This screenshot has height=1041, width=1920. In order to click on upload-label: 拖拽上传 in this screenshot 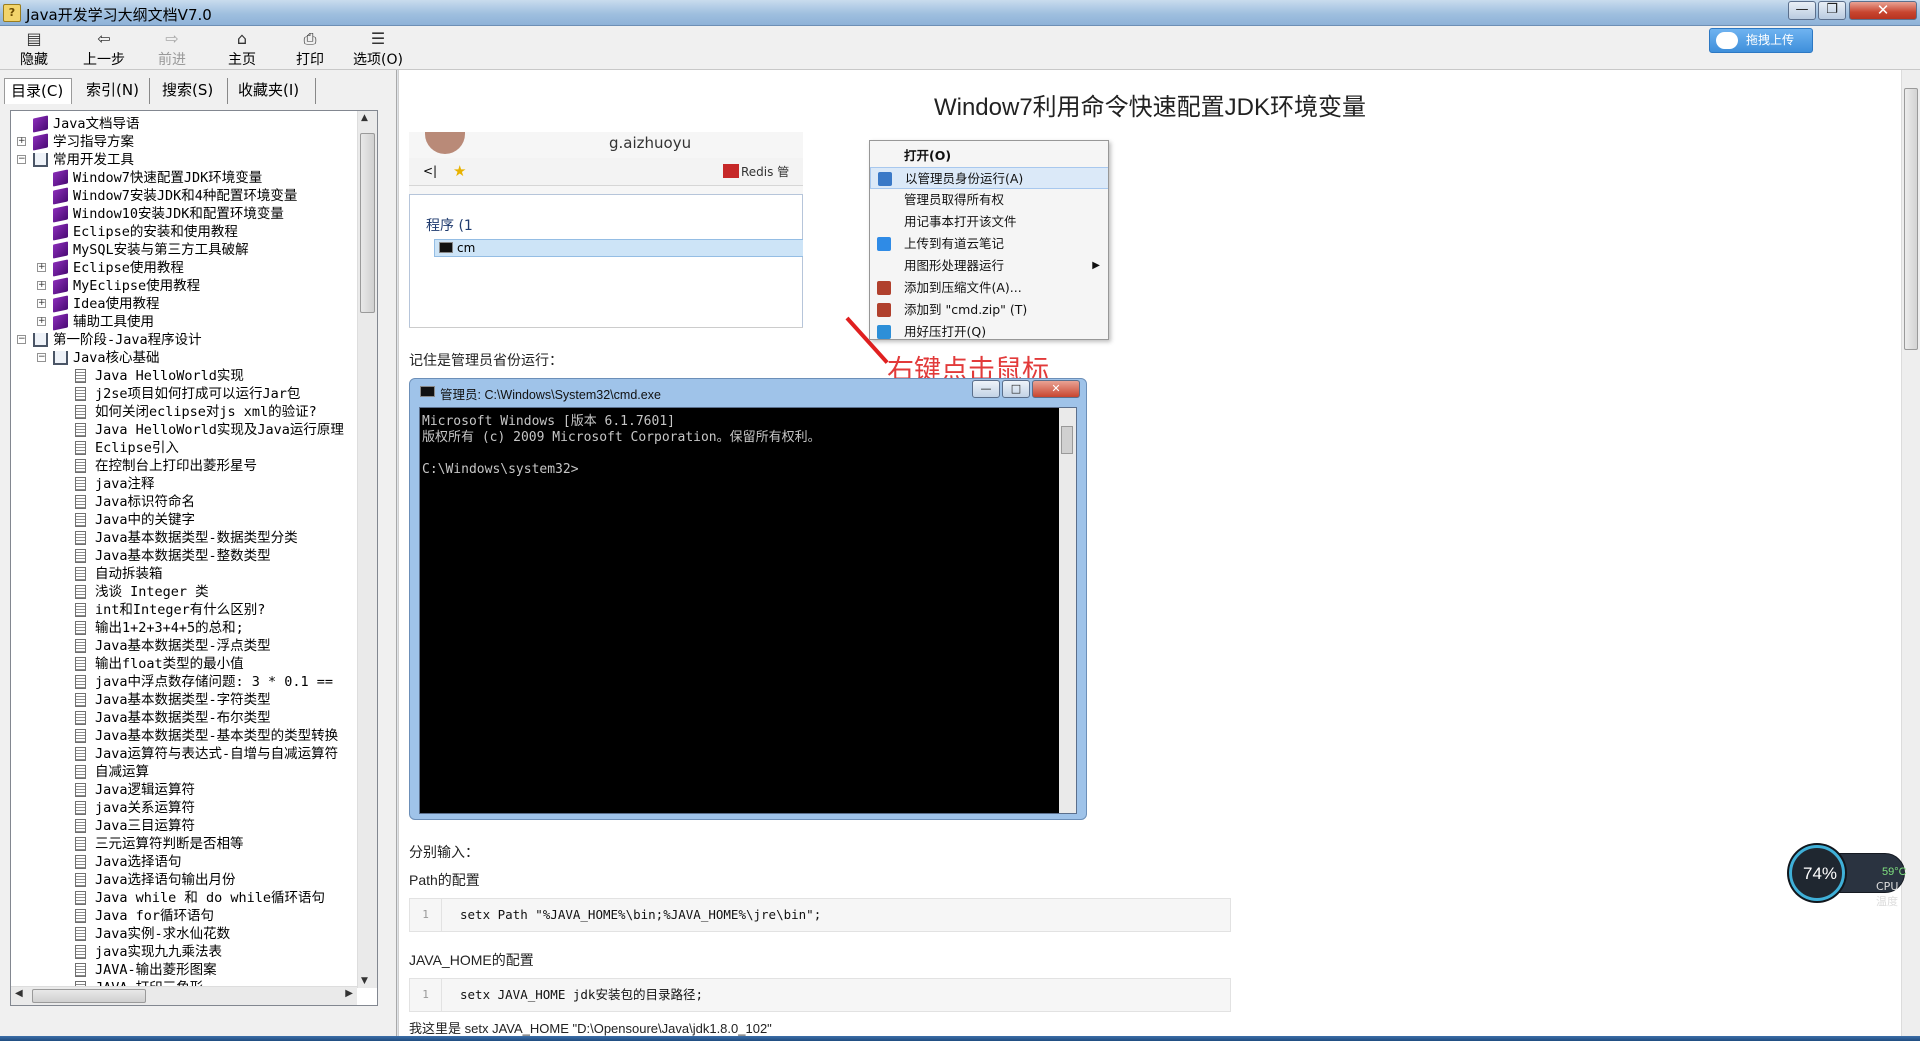, I will do `click(1770, 40)`.